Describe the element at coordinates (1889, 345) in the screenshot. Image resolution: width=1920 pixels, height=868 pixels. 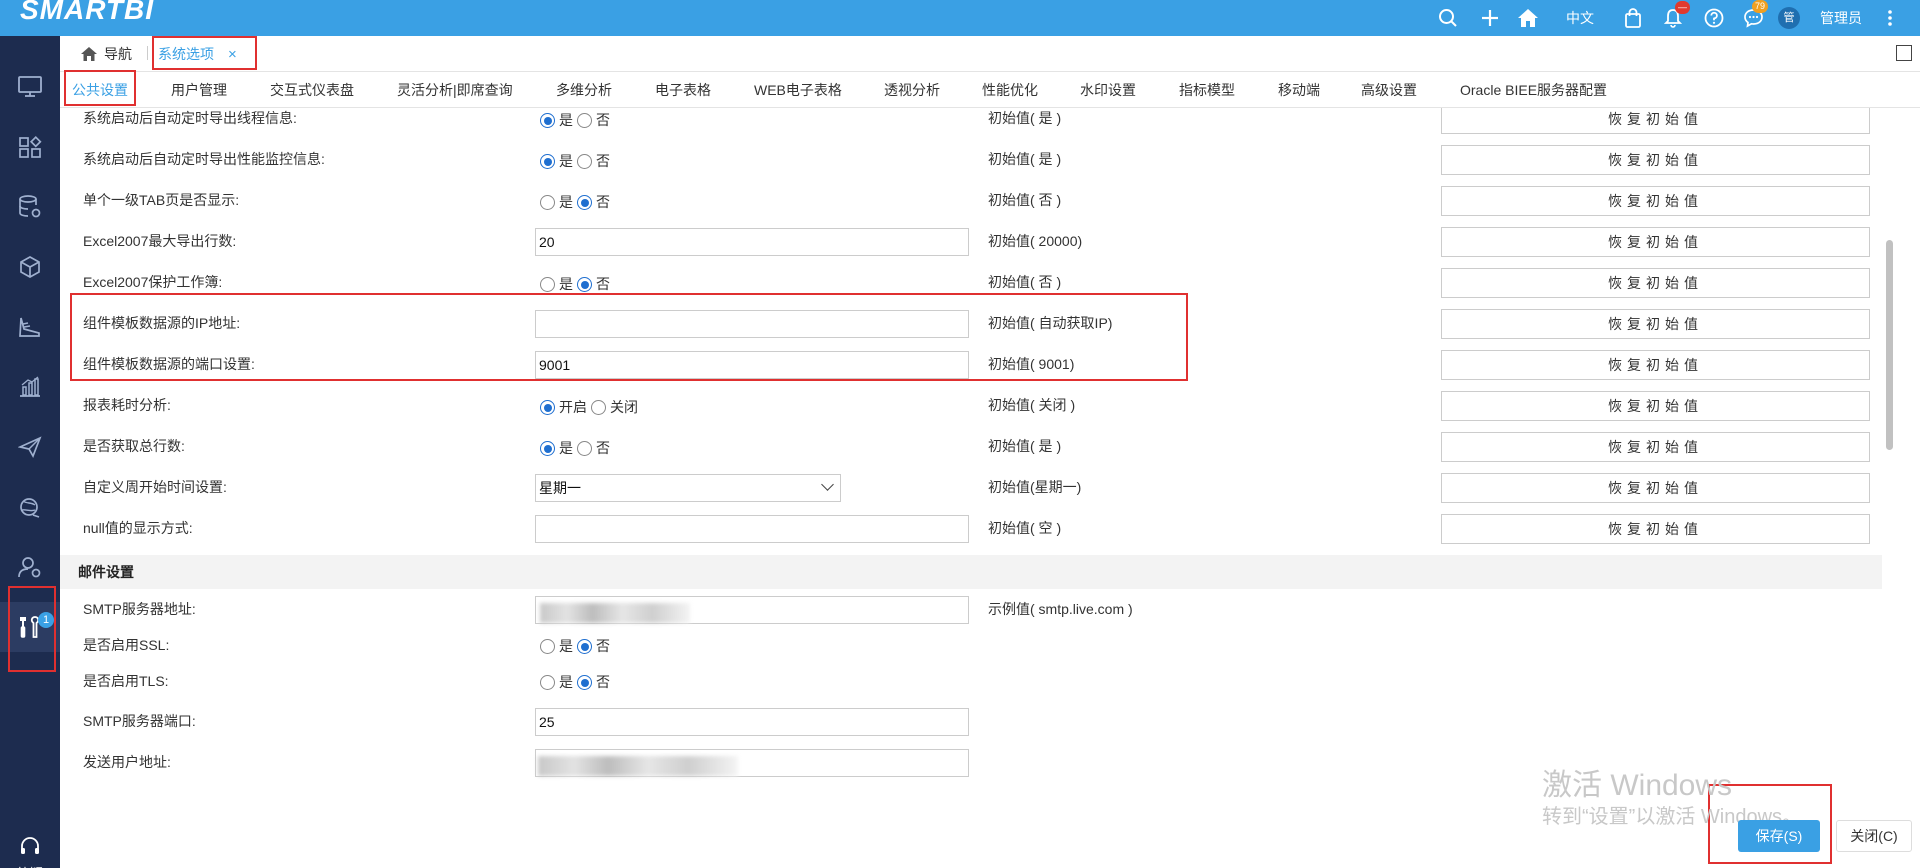
I see `vertical-scrollbar` at that location.